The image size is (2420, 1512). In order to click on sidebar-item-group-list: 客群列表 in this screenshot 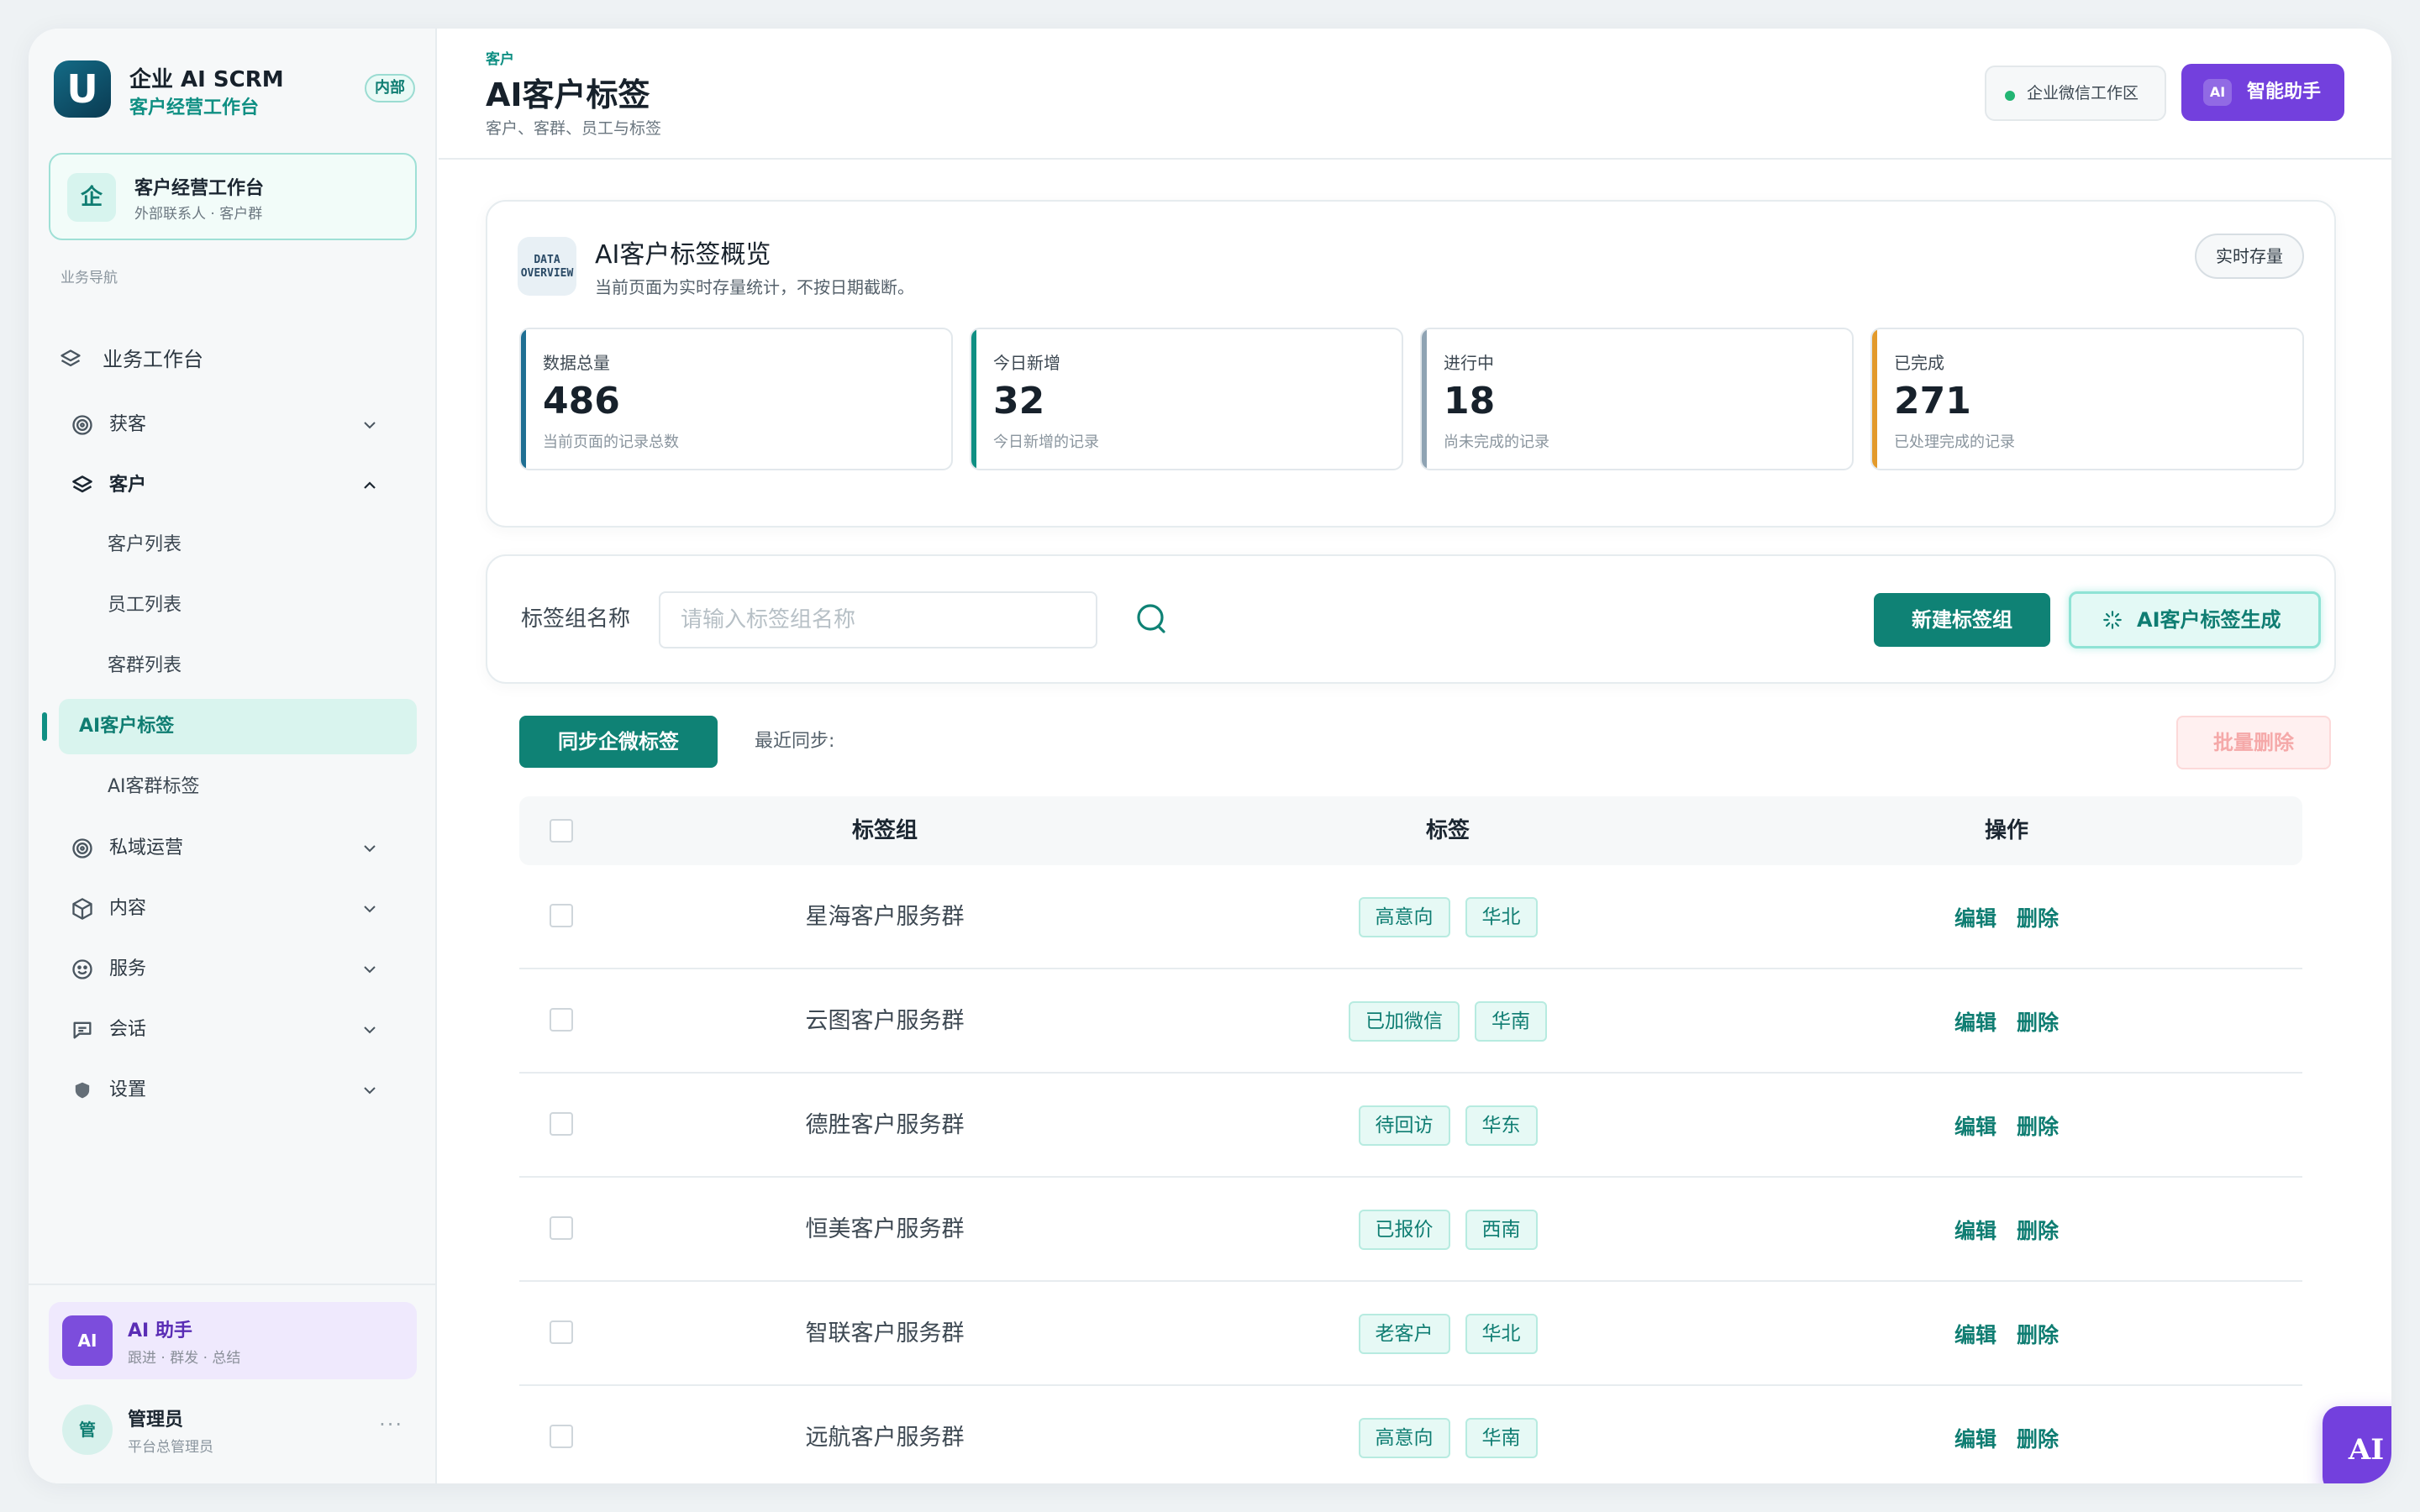, I will do `click(255, 666)`.